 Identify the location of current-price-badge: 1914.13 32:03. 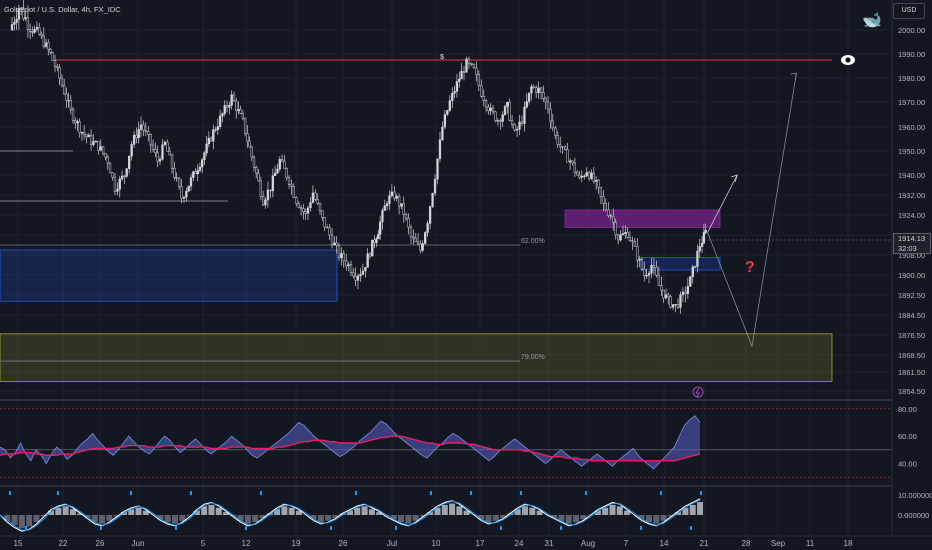
(912, 243).